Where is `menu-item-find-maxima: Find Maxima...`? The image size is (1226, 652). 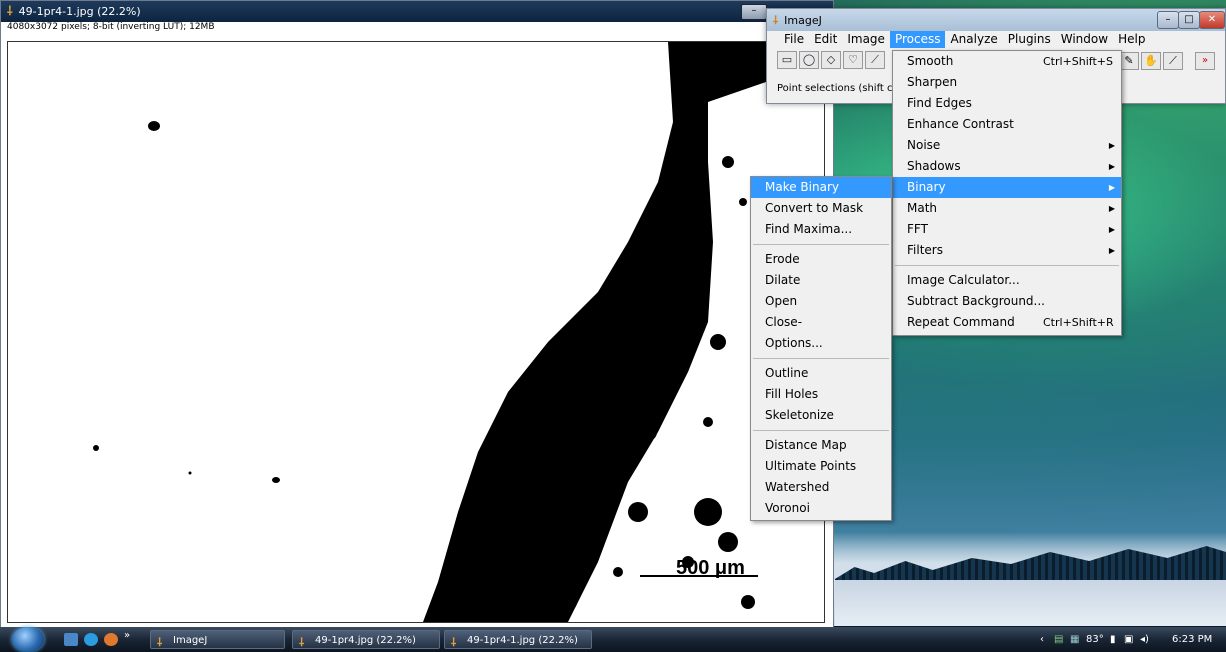
menu-item-find-maxima: Find Maxima... is located at coordinates (821, 229).